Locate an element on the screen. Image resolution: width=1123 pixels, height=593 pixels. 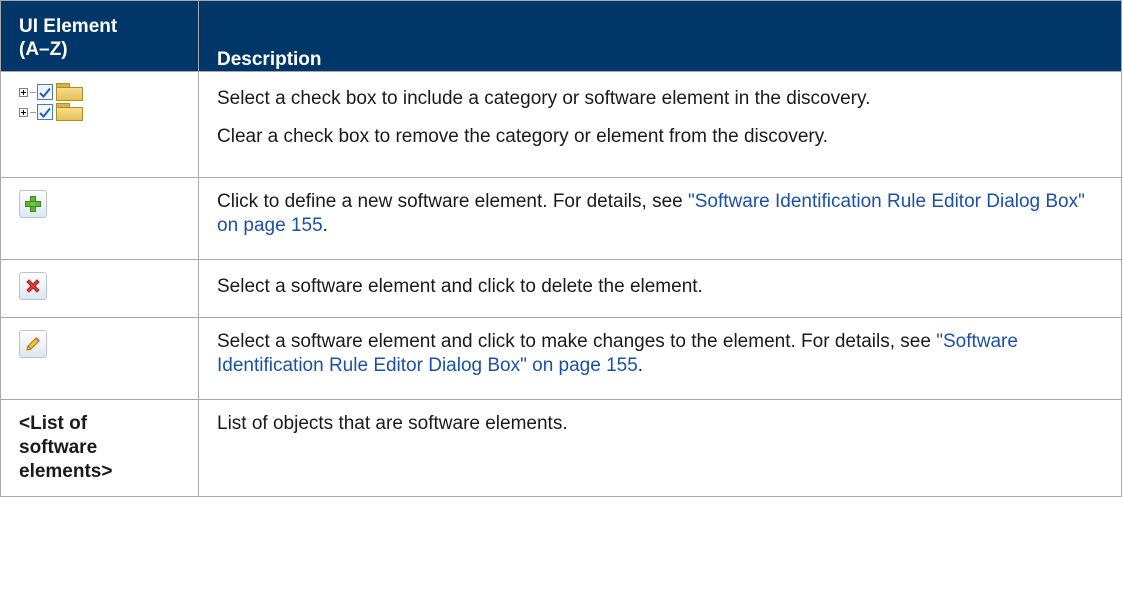
header-ui-element: UI Element (A–Z) is located at coordinates (99, 36).